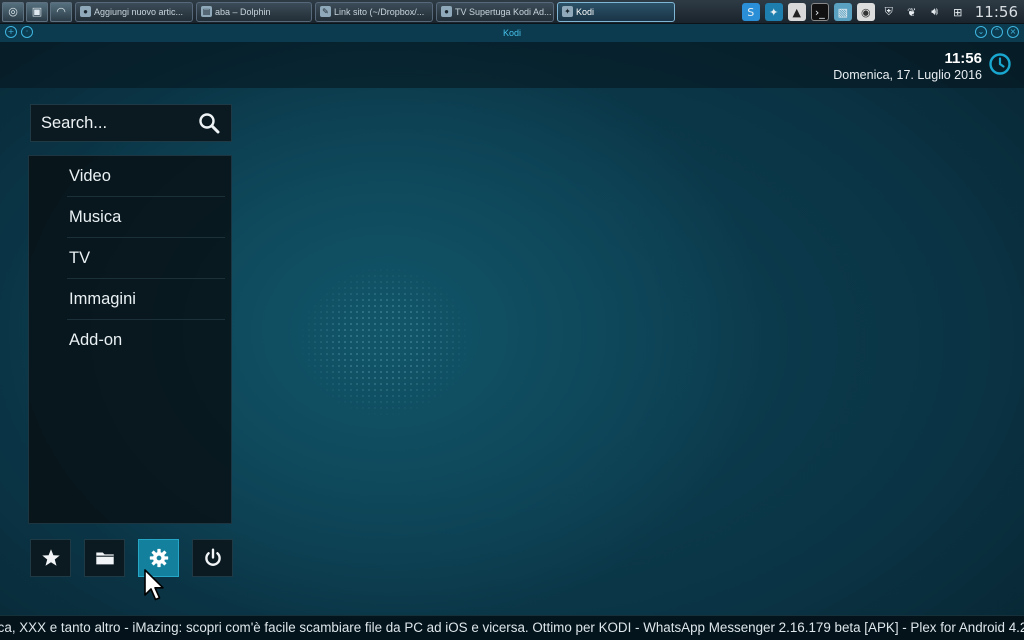 Image resolution: width=1024 pixels, height=640 pixels. I want to click on menu-item-tv: TV, so click(146, 258).